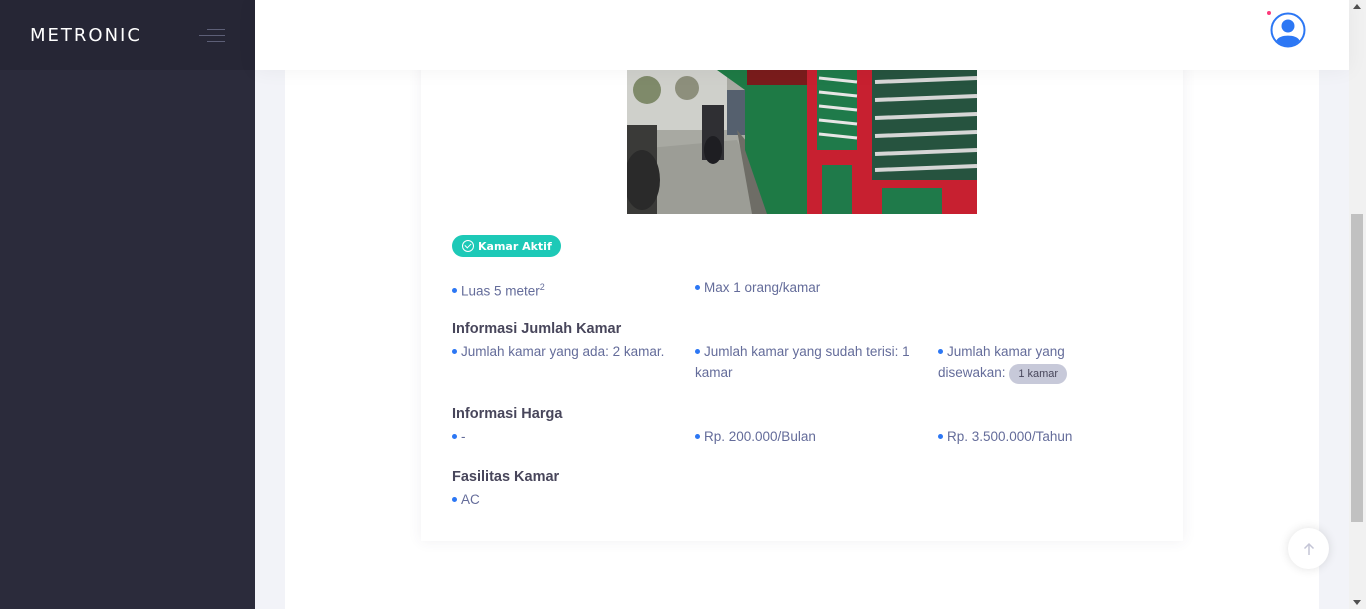 This screenshot has width=1366, height=609. Describe the element at coordinates (537, 329) in the screenshot. I see `section-title-jumlah: Informasi Jumlah Kamar` at that location.